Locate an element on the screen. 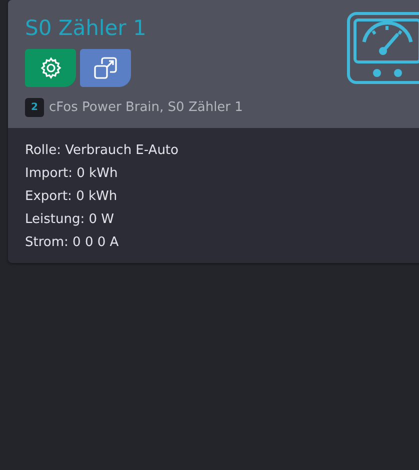 The width and height of the screenshot is (419, 470). open-button is located at coordinates (105, 68).